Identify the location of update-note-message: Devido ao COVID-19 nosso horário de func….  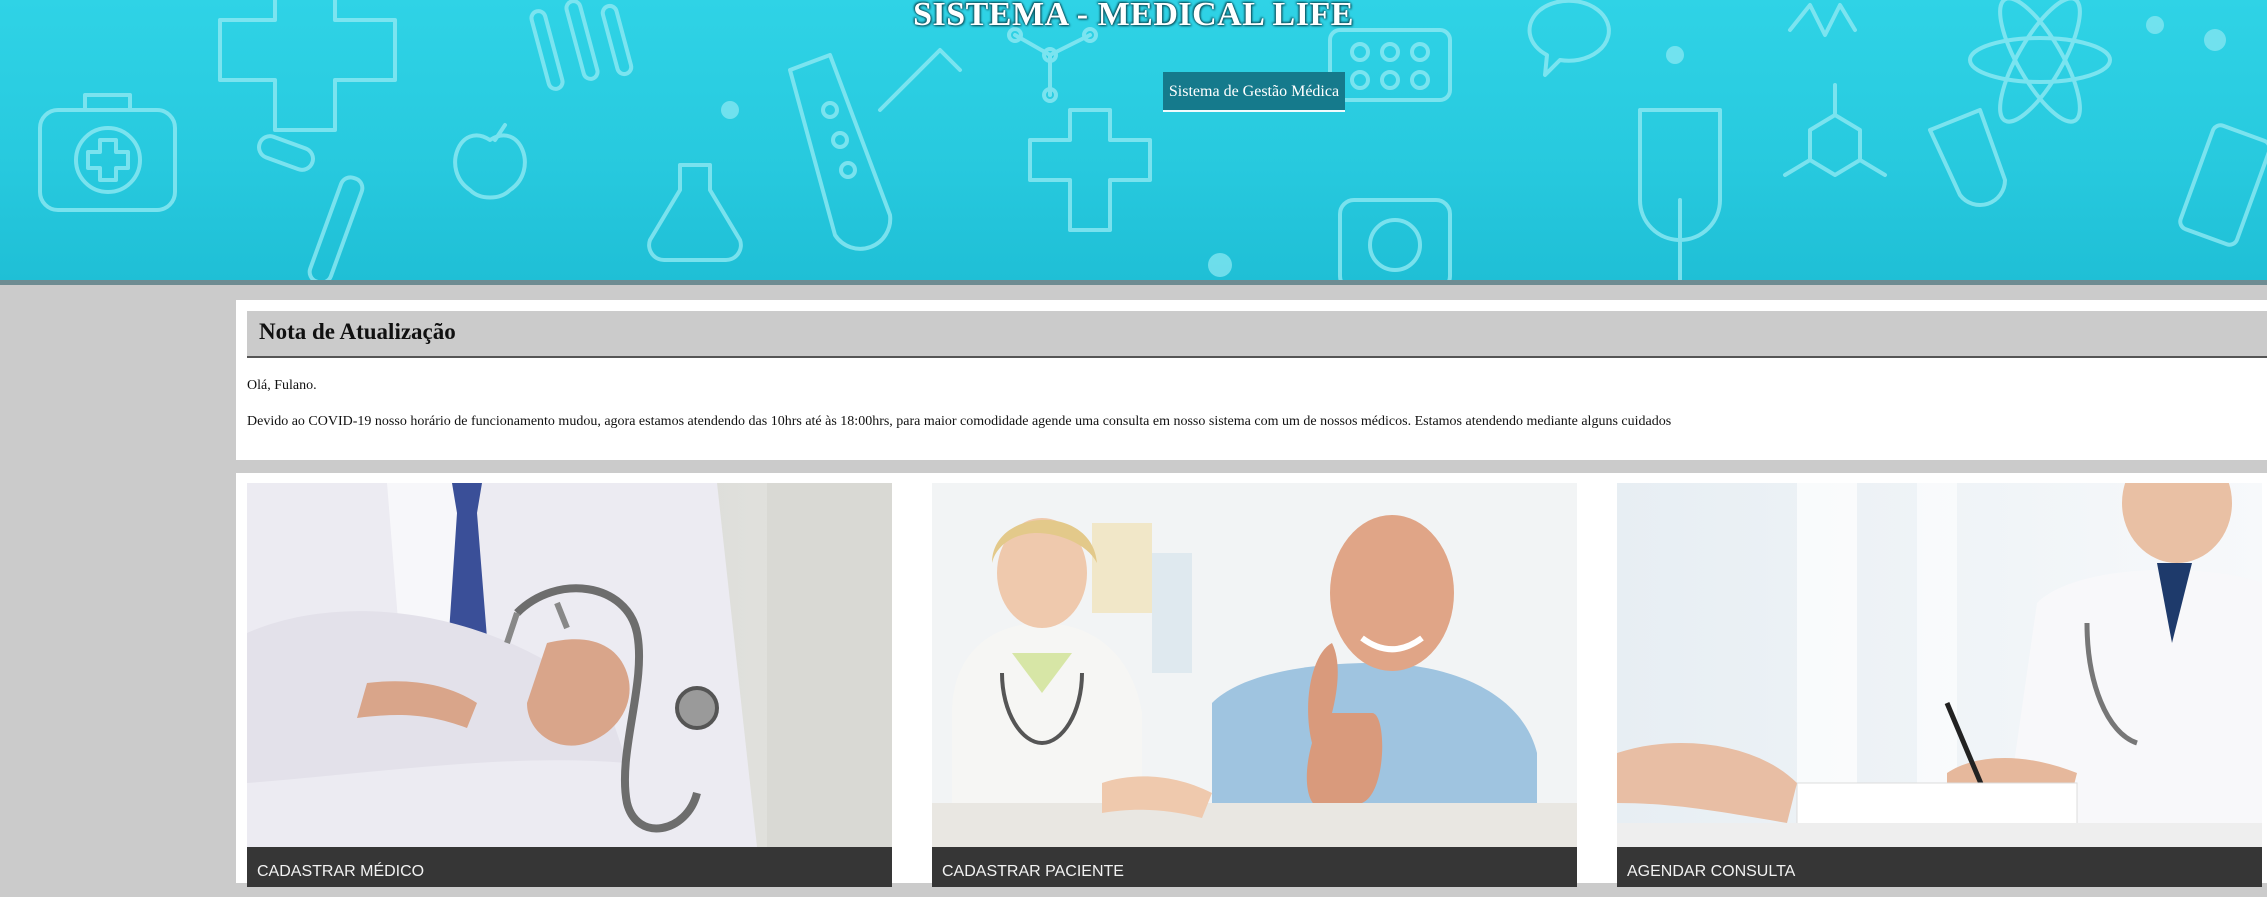
(959, 421).